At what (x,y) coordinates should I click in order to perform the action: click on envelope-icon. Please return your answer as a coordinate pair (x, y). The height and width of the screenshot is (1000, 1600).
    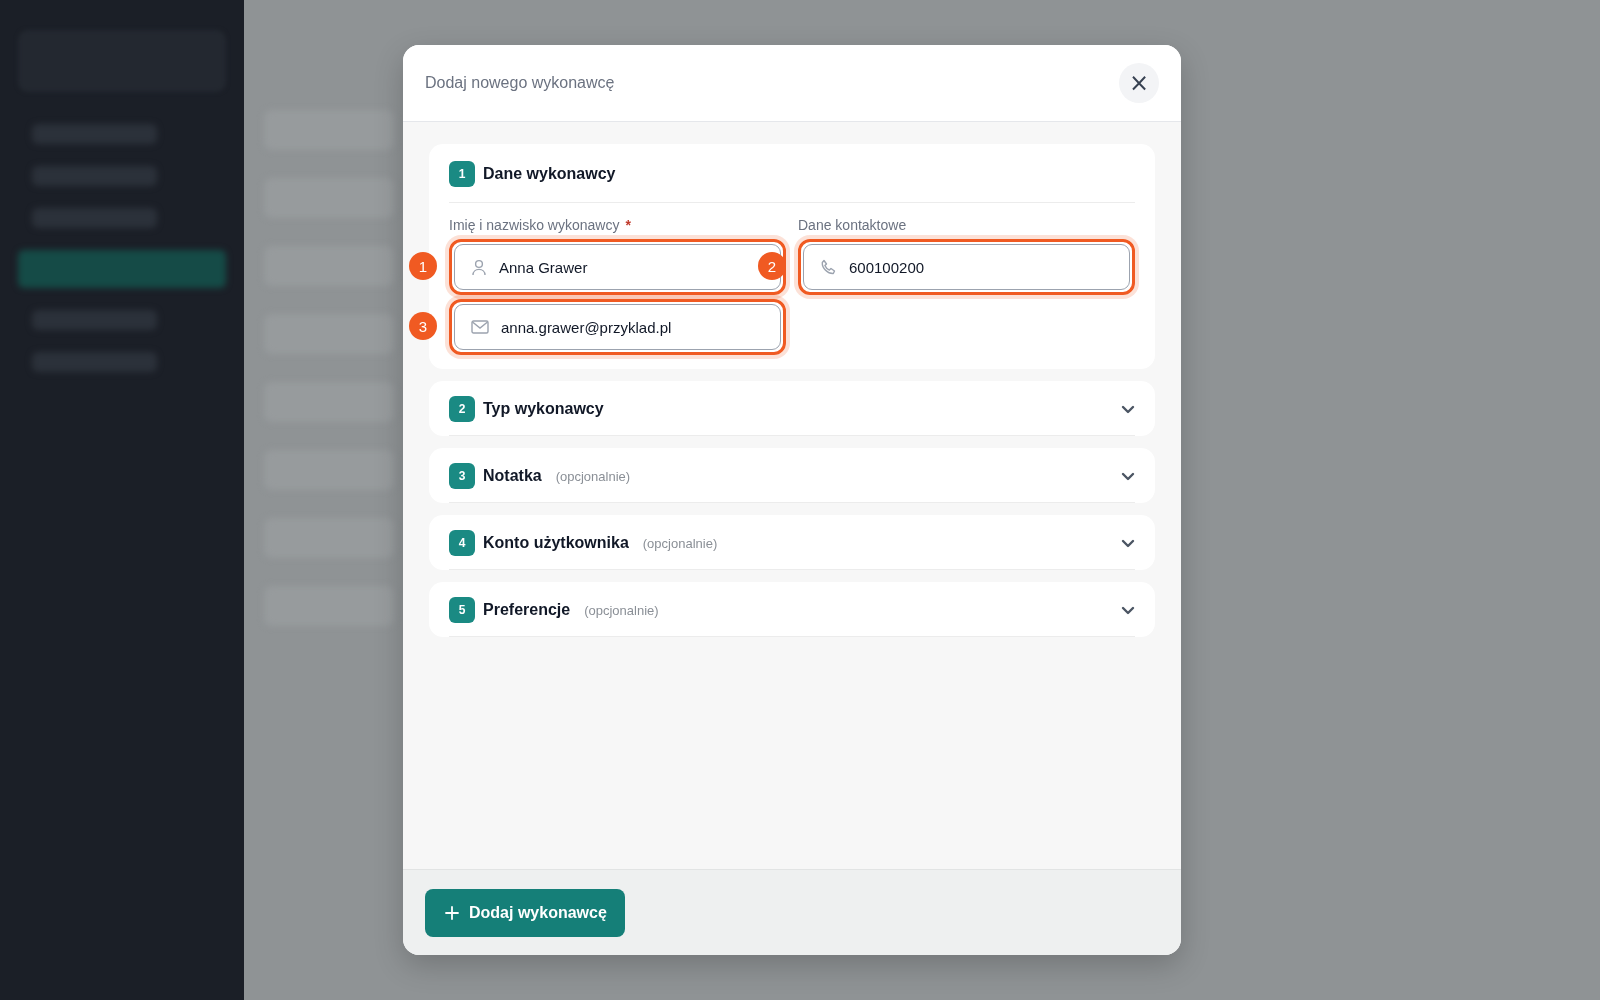
    Looking at the image, I should click on (480, 327).